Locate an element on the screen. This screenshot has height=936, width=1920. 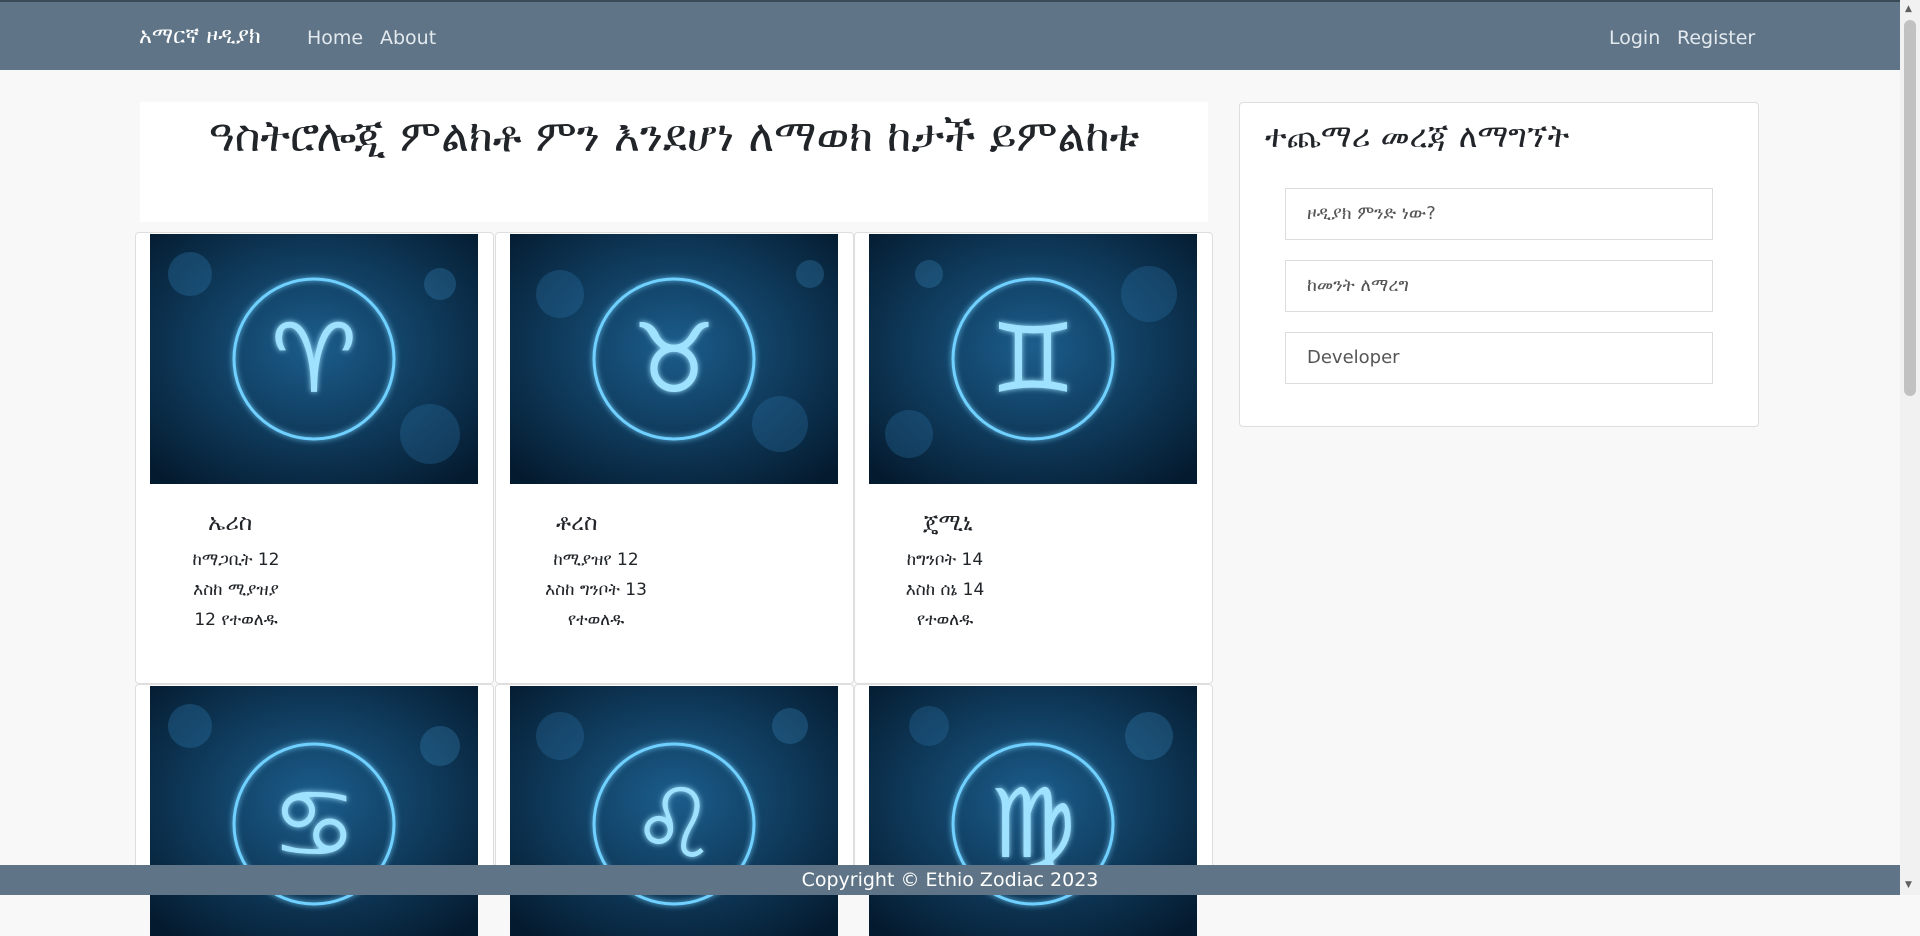
card-image: ♉ is located at coordinates (674, 359).